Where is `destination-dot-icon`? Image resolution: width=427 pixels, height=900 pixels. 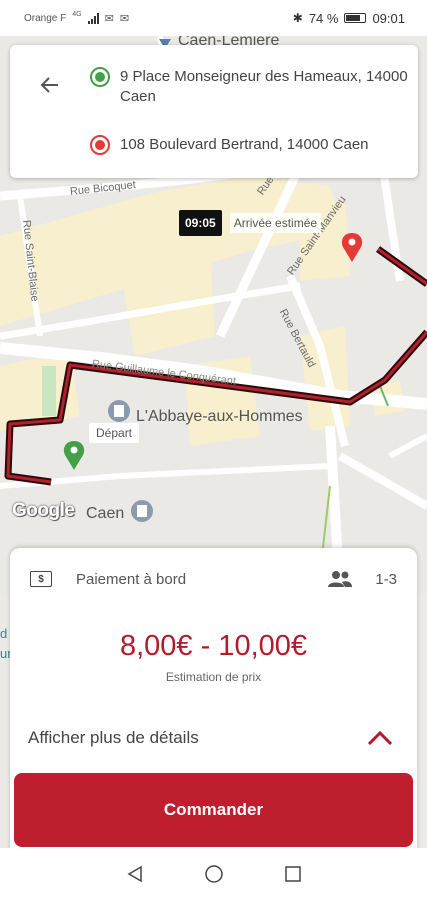 destination-dot-icon is located at coordinates (100, 145).